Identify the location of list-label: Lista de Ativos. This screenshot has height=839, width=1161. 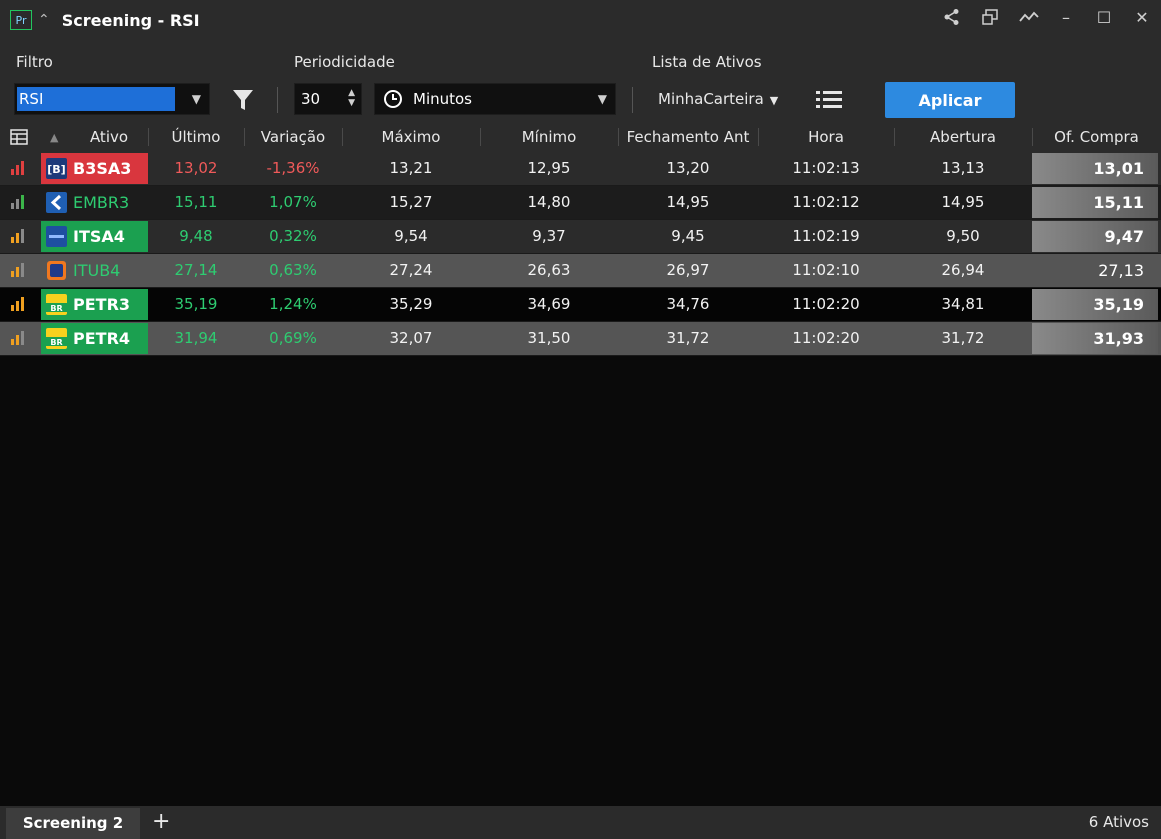
(707, 62).